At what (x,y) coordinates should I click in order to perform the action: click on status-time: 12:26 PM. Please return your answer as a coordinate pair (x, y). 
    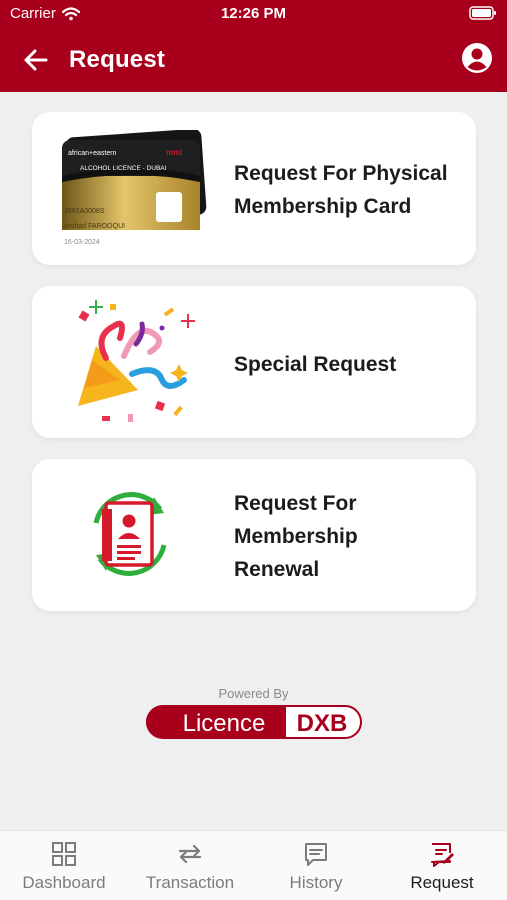
    Looking at the image, I should click on (253, 13).